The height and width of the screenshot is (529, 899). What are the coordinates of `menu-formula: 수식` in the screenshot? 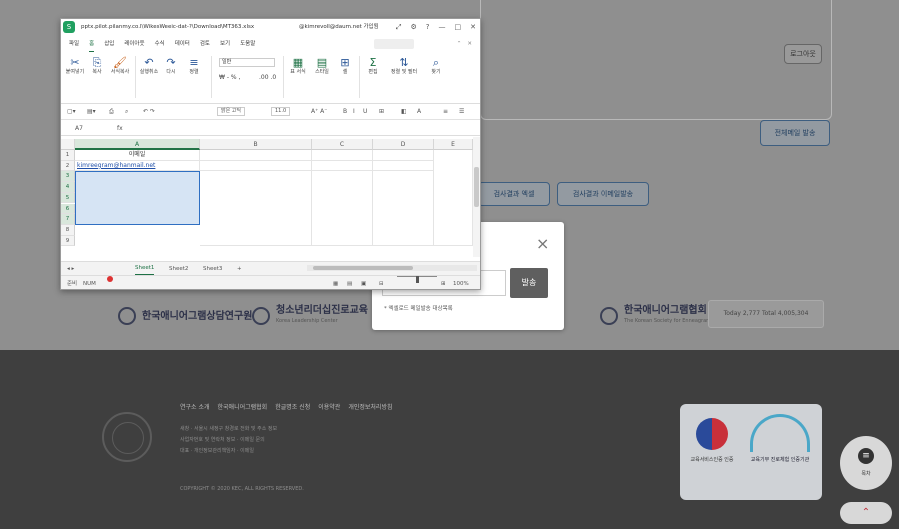 It's located at (160, 44).